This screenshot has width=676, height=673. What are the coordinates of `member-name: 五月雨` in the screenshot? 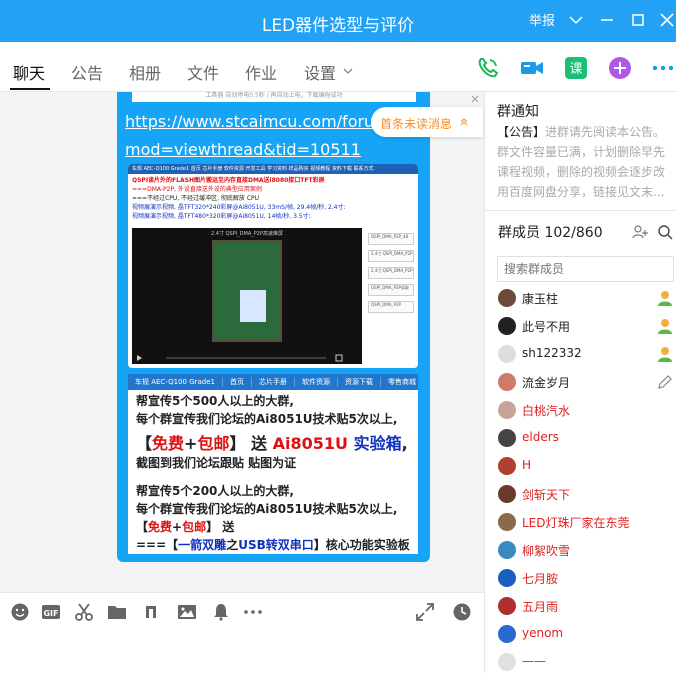 It's located at (540, 607).